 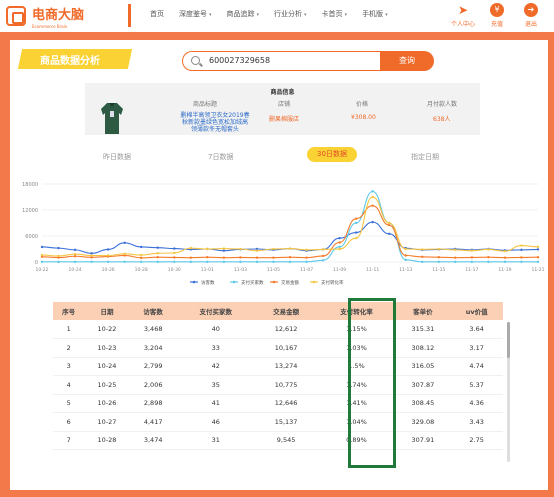 What do you see at coordinates (31, 237) in the screenshot?
I see `y-tick-label: 6000` at bounding box center [31, 237].